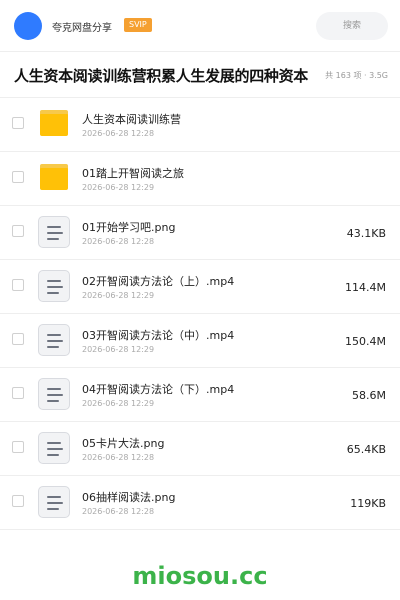 The height and width of the screenshot is (600, 400). Describe the element at coordinates (131, 119) in the screenshot. I see `file-name: 人生资本阅读训练营` at that location.